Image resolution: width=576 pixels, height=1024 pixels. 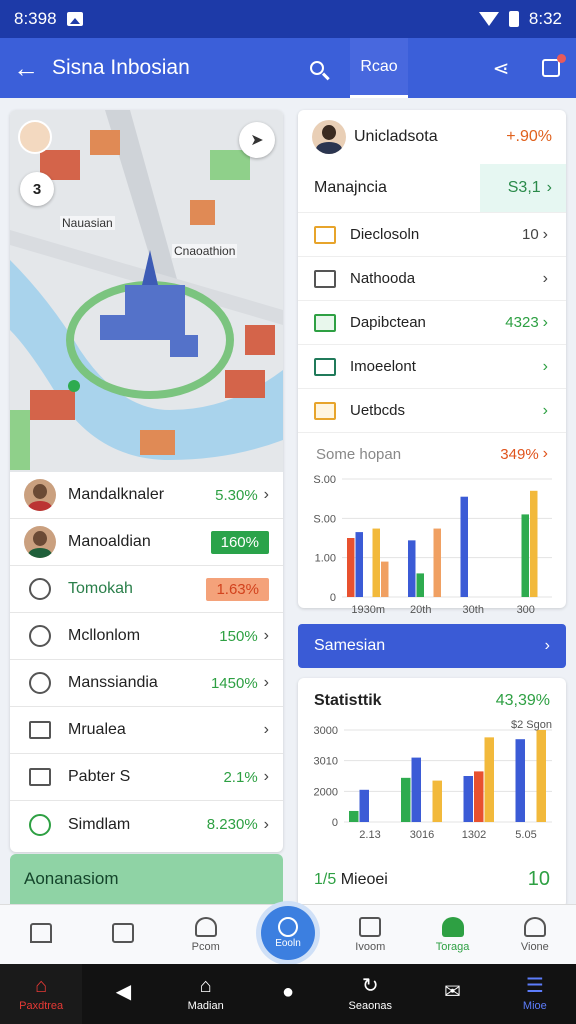 I want to click on list-item: Manssiandia 1450% ›, so click(x=146, y=683).